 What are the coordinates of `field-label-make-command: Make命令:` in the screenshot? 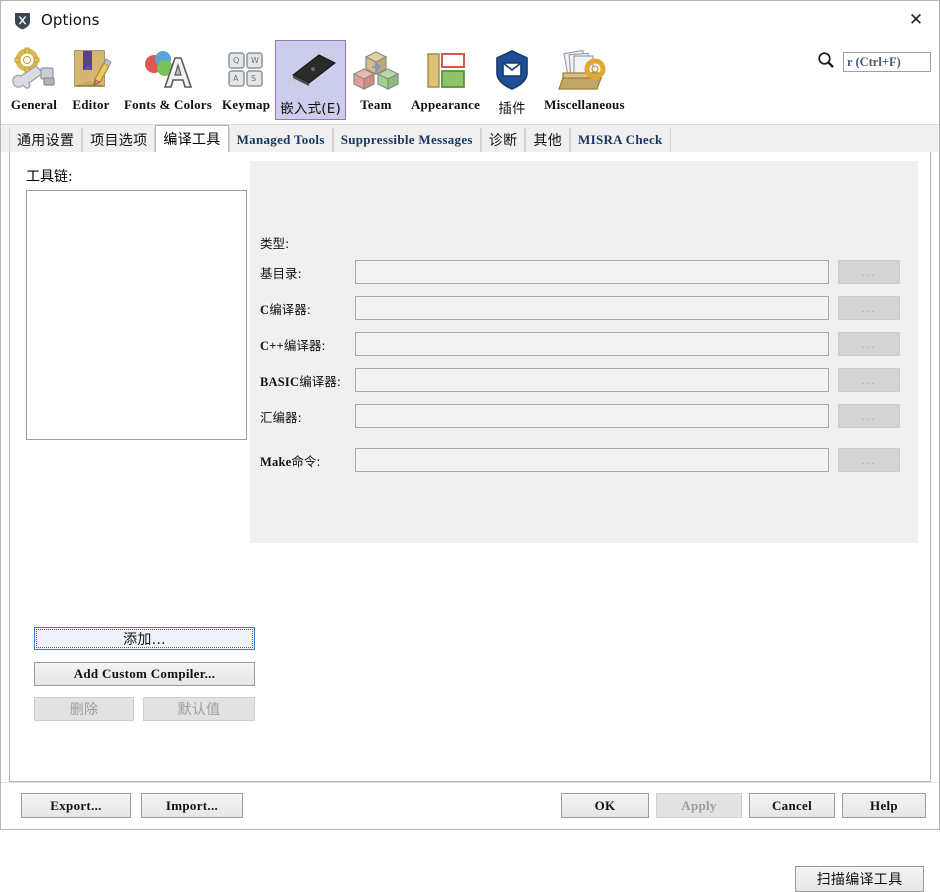 It's located at (302, 460).